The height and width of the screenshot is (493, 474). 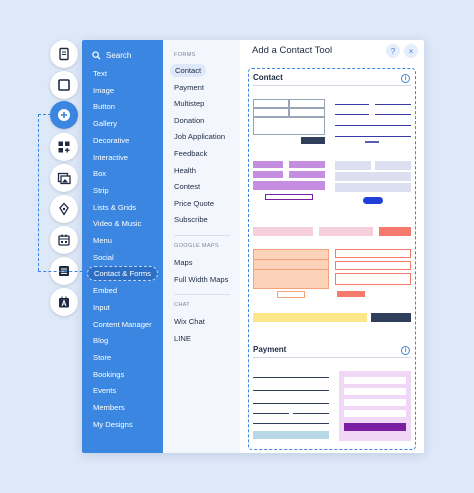 I want to click on subcategory-line: LINE, so click(x=182, y=338).